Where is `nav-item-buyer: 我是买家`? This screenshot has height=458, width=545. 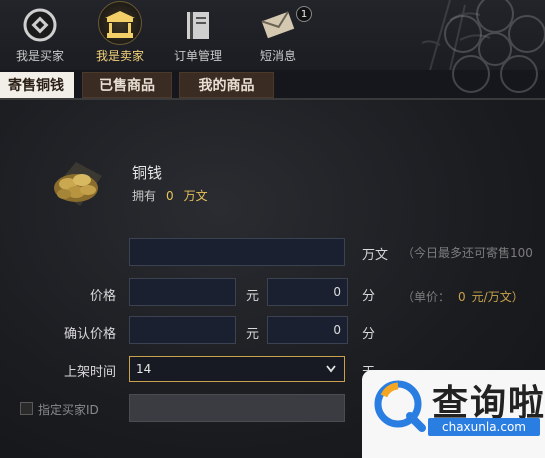
nav-item-buyer: 我是买家 is located at coordinates (40, 33).